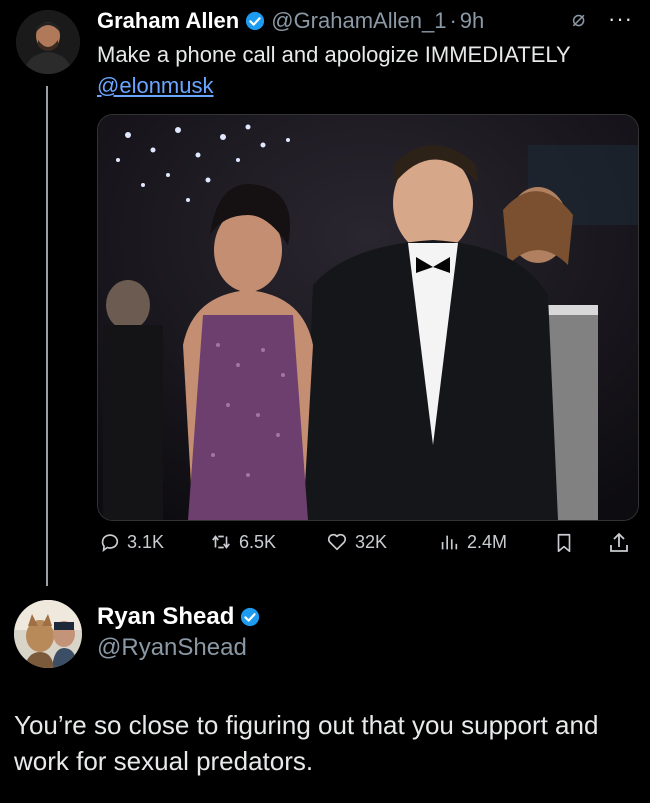 This screenshot has height=803, width=650. Describe the element at coordinates (472, 21) in the screenshot. I see `timestamp: 9h` at that location.